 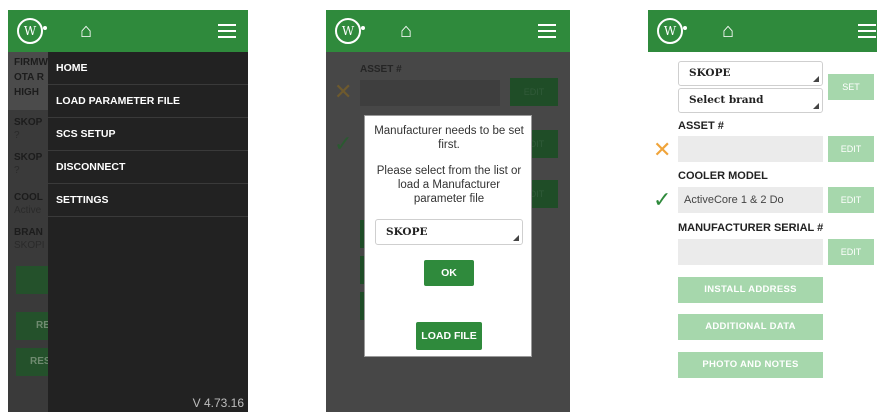 I want to click on brand-select: Select brand, so click(x=750, y=100).